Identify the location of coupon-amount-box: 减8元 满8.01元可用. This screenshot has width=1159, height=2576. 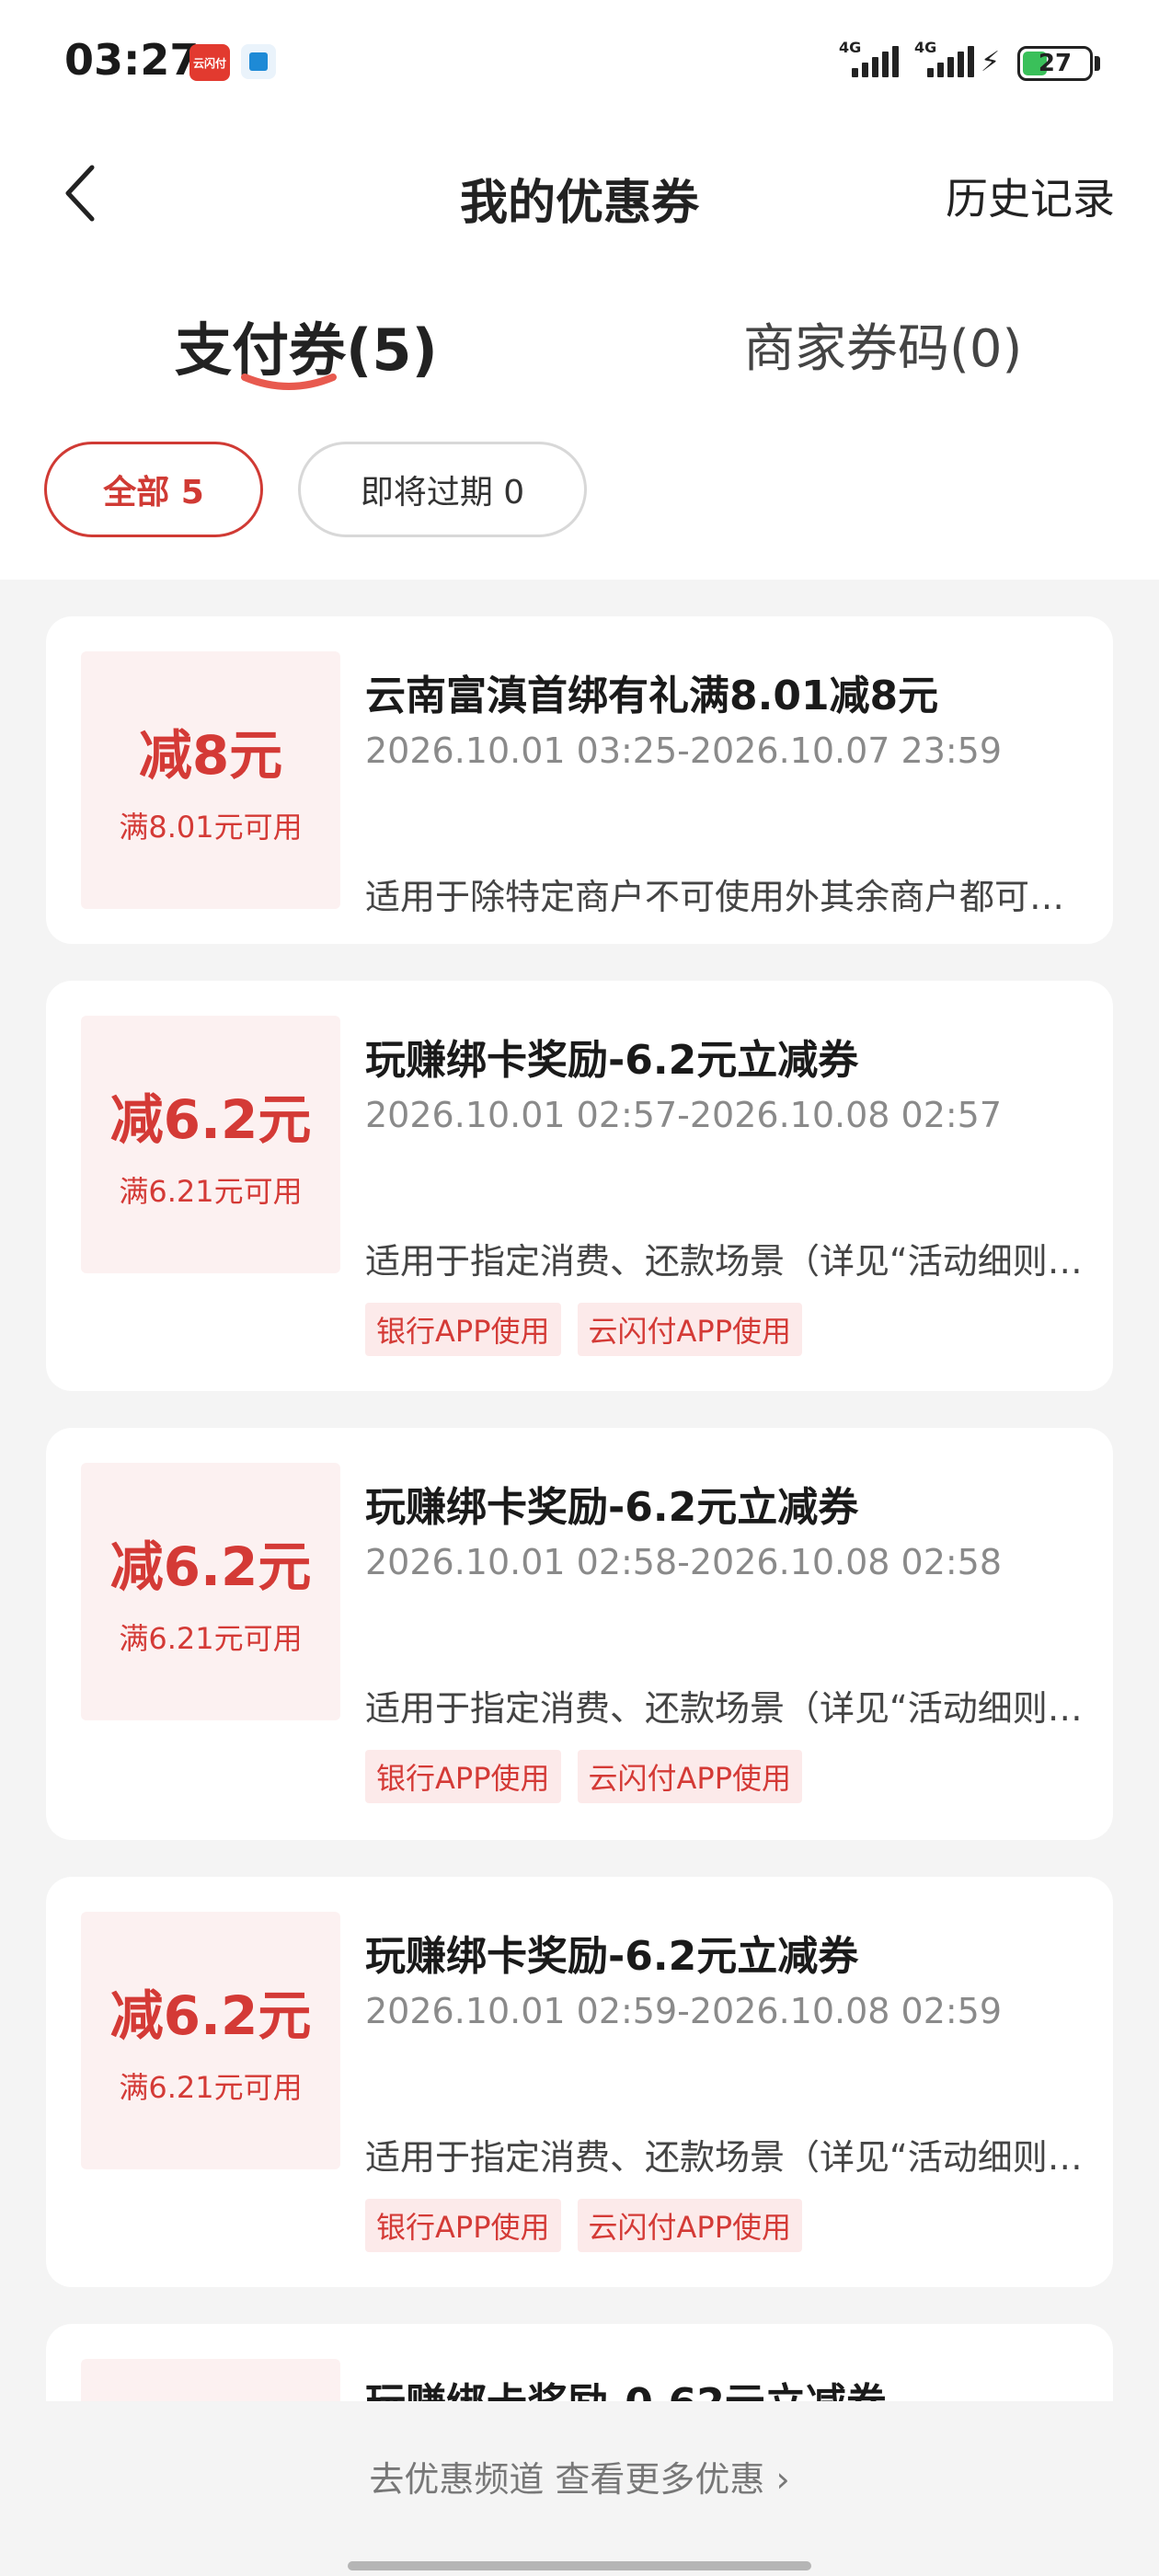
(210, 780).